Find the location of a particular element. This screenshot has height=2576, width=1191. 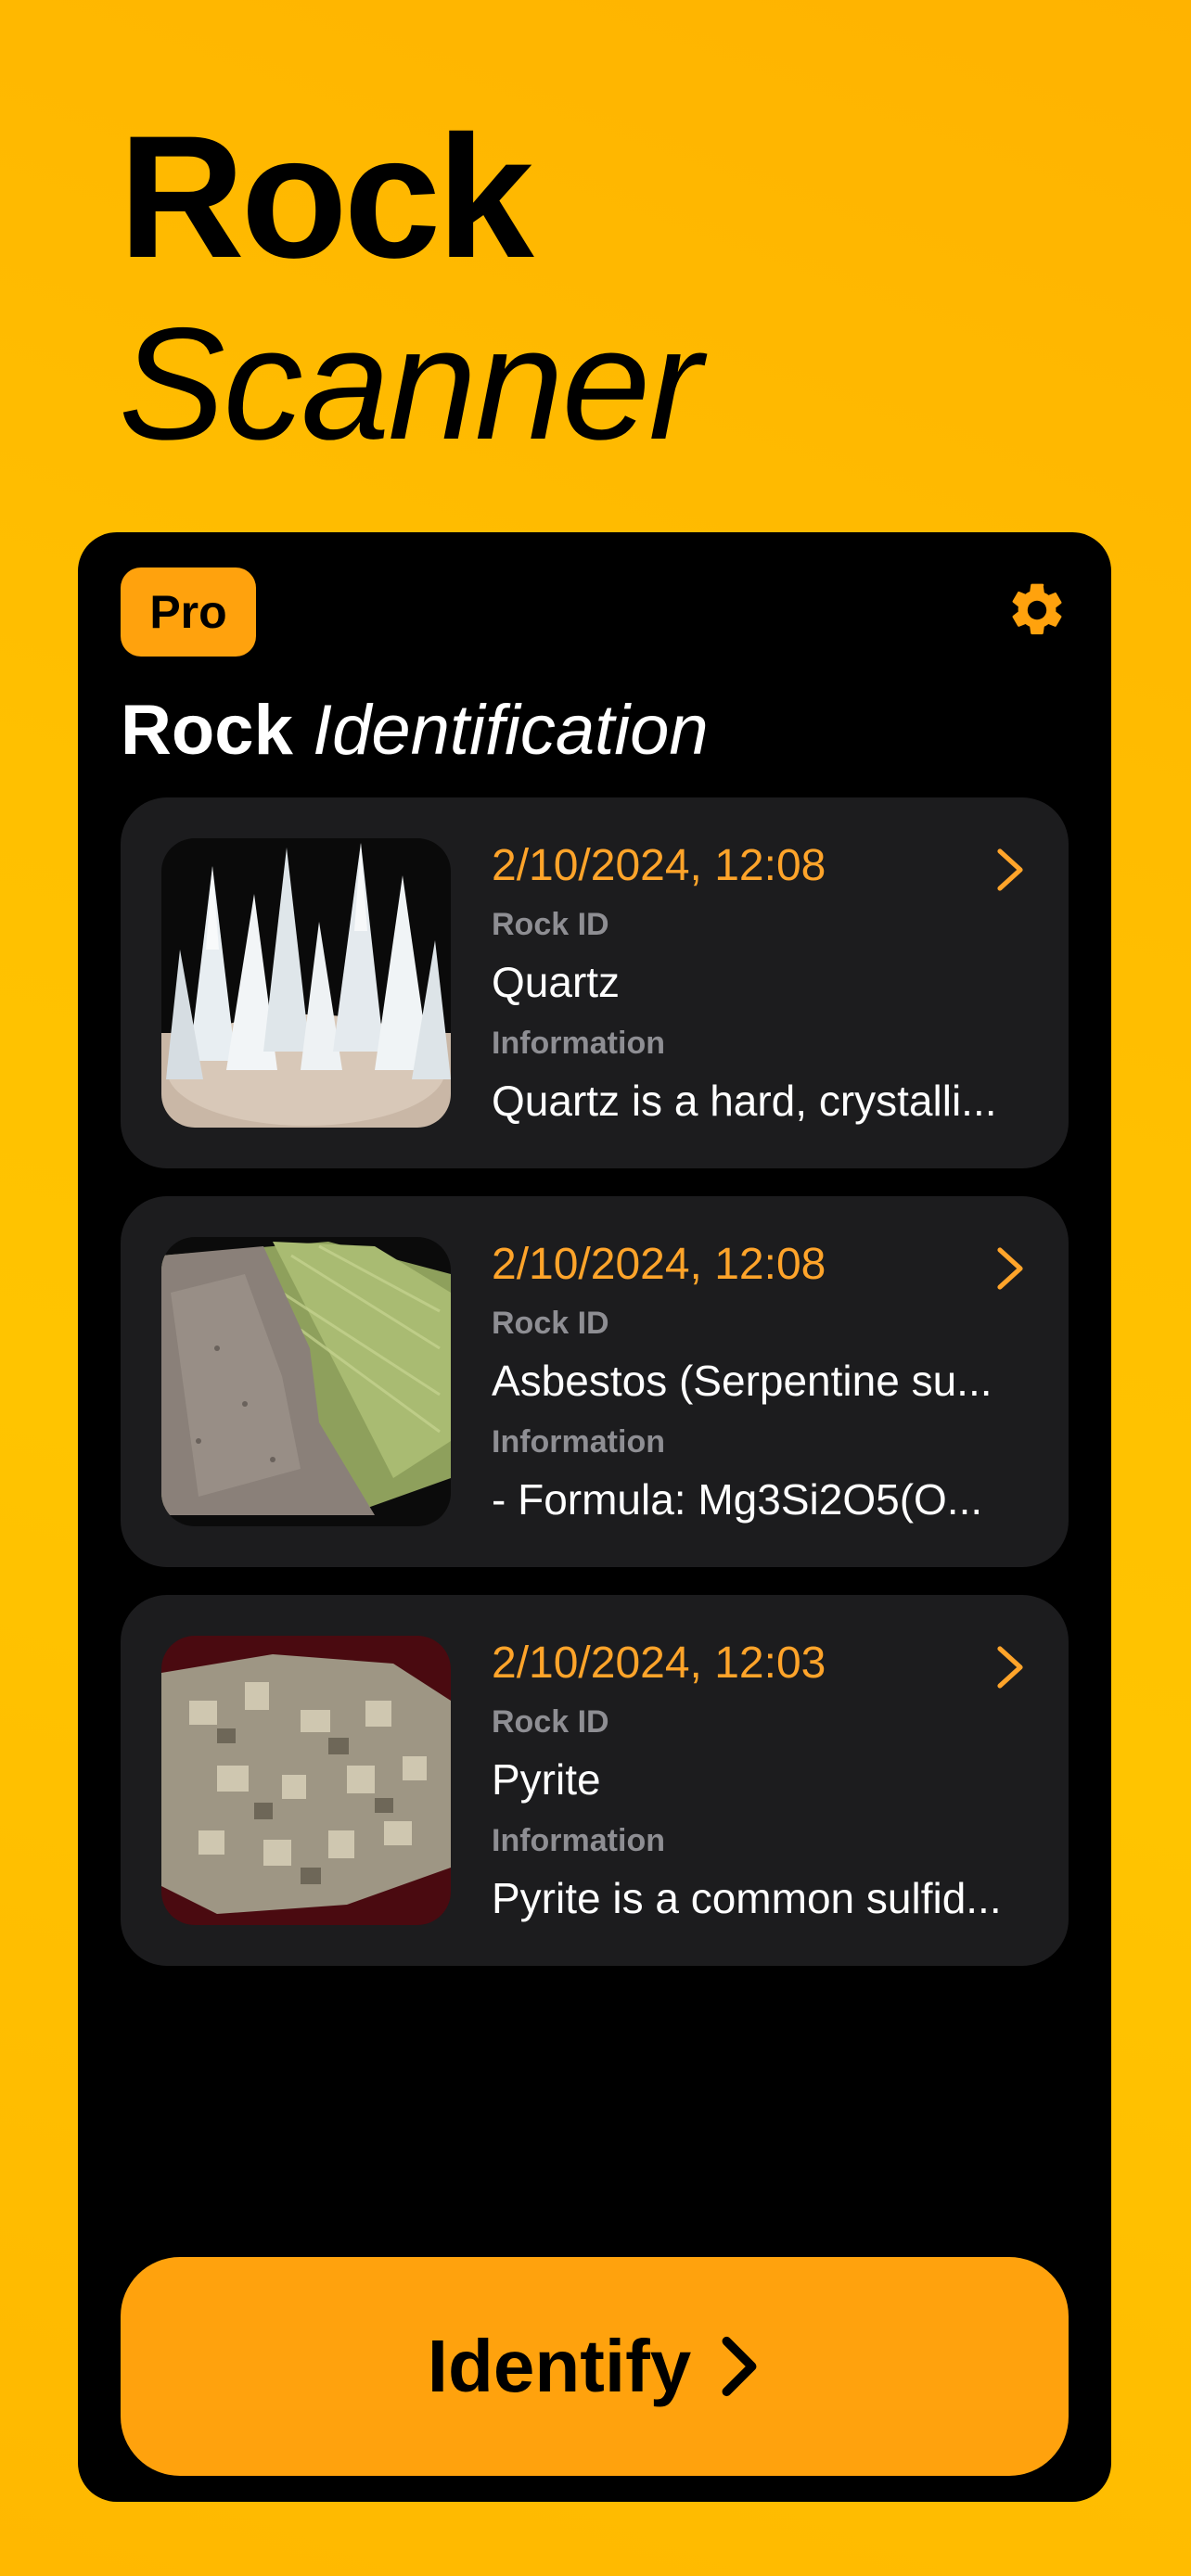

rock-id-value: Quartz is located at coordinates (556, 982).